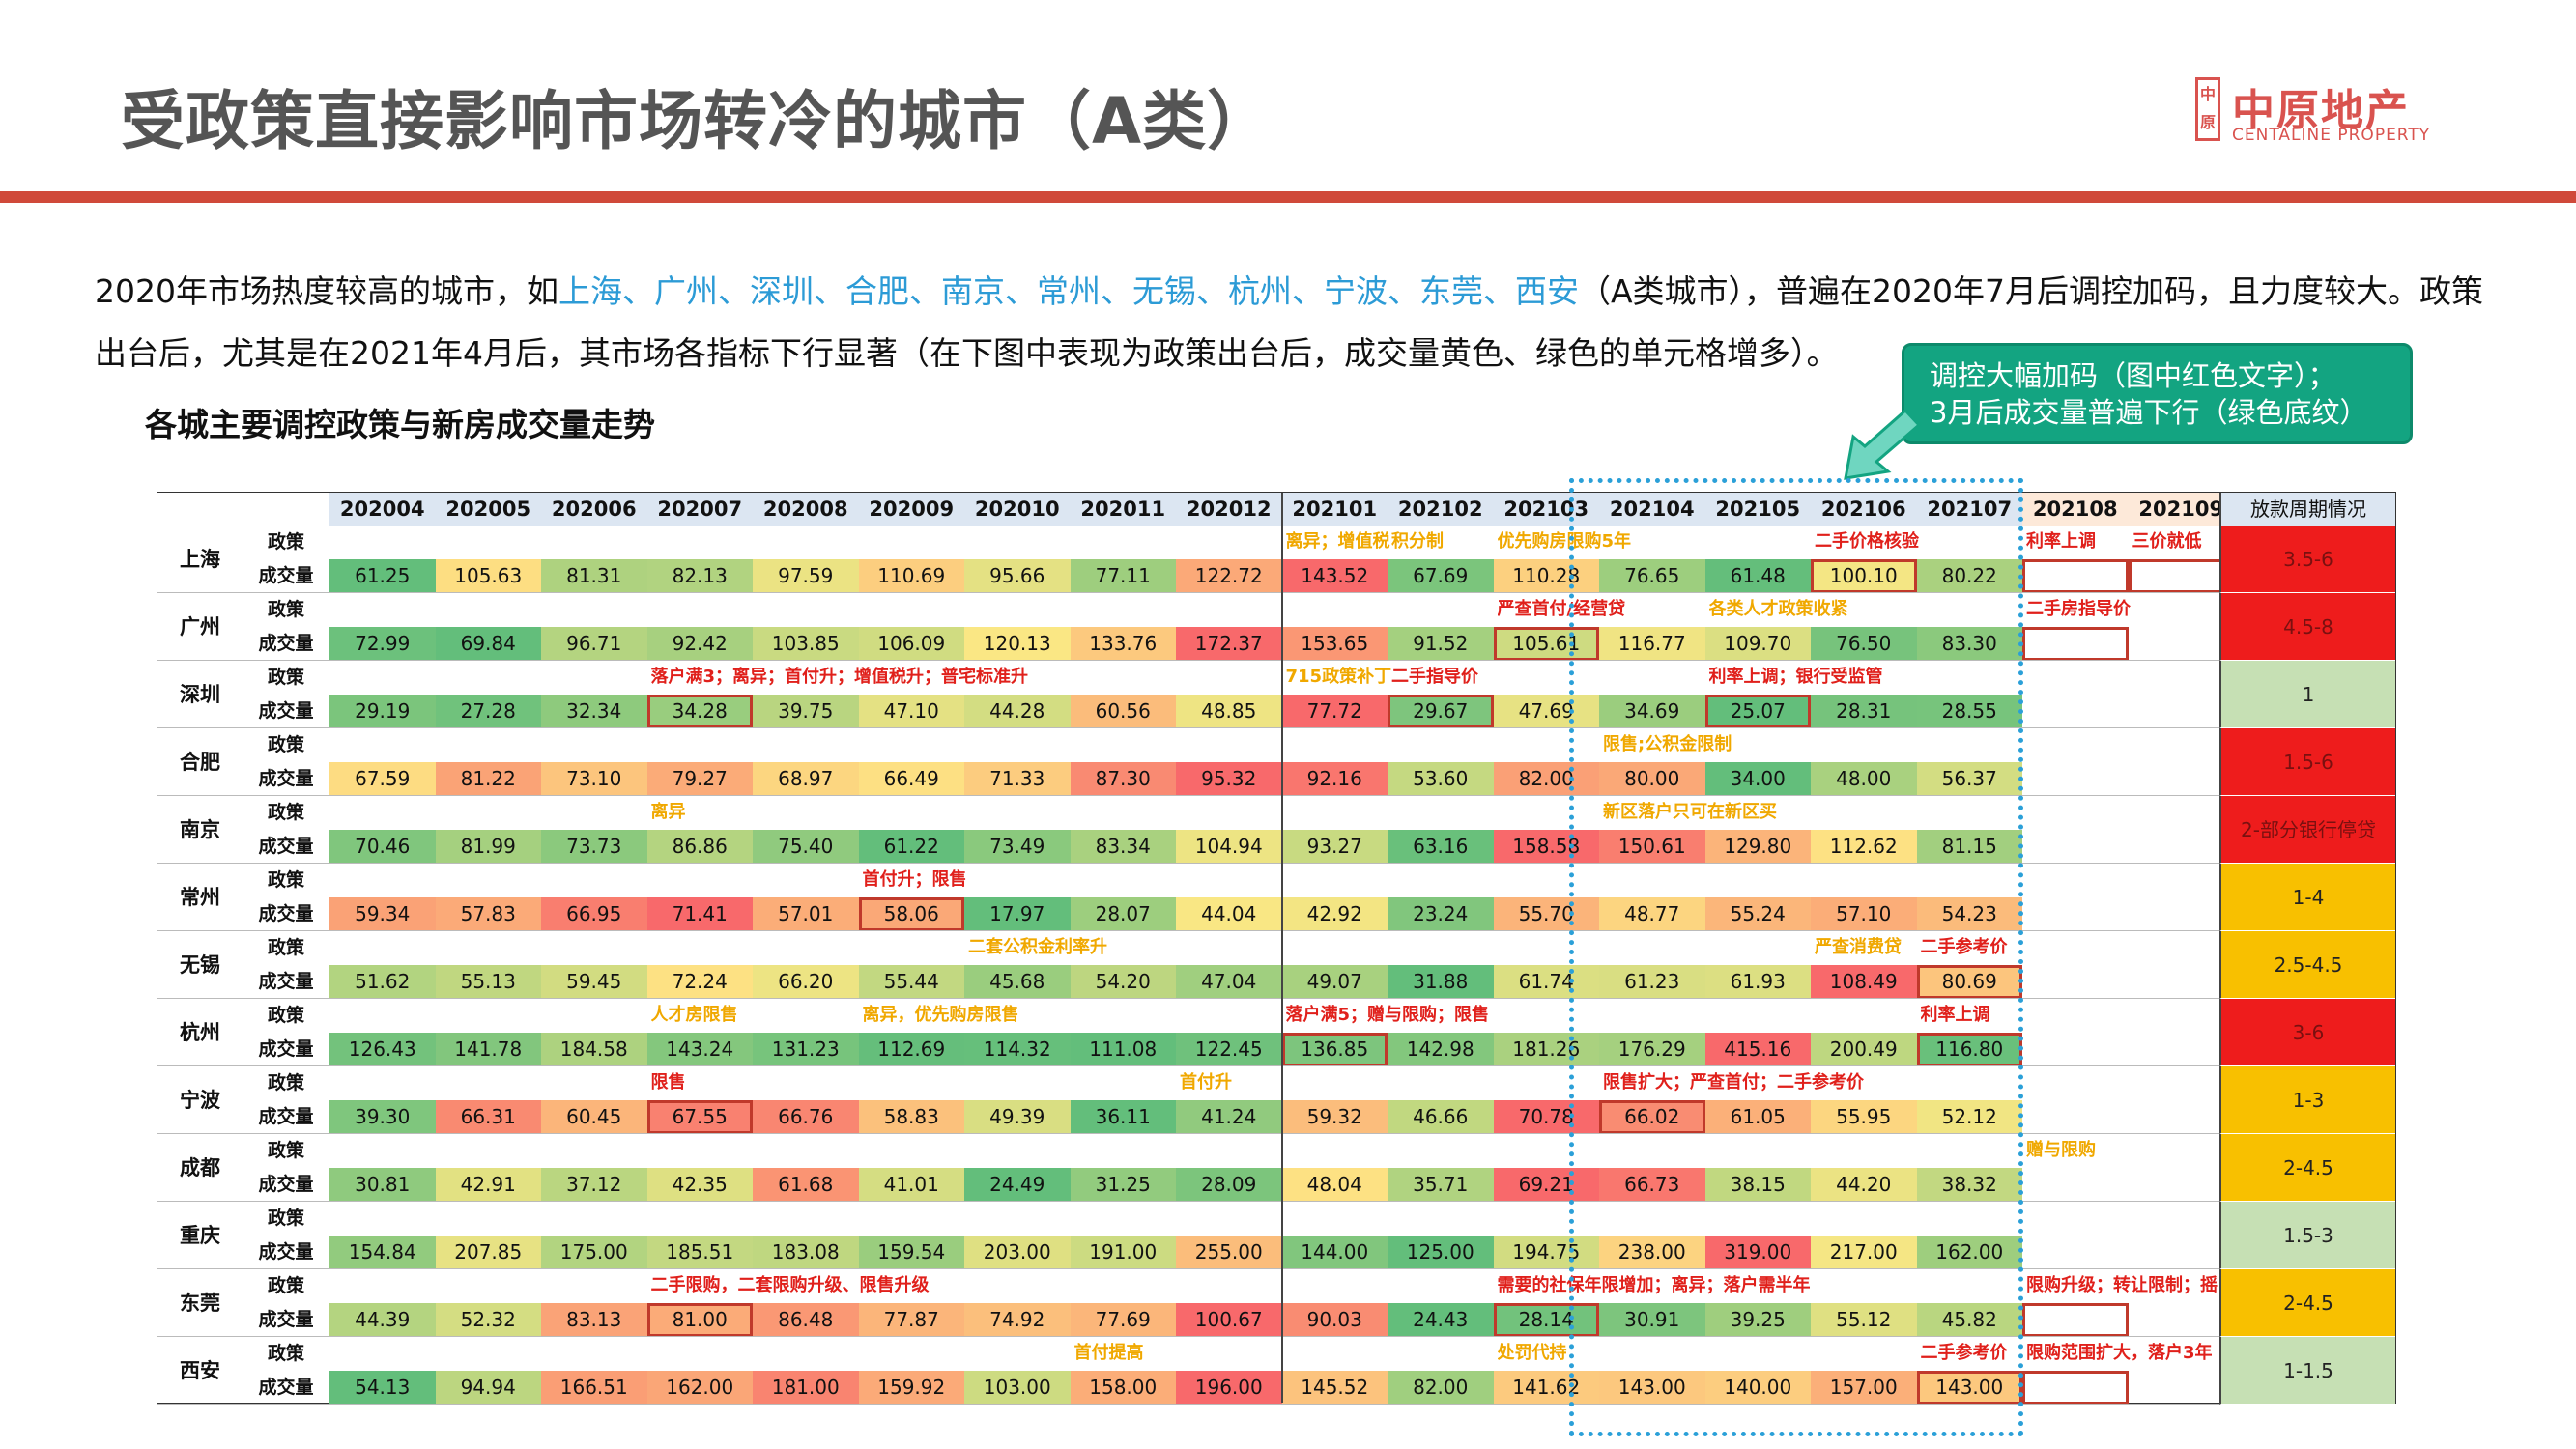 This screenshot has height=1449, width=2576. I want to click on volume-cell: 61.48, so click(1758, 576).